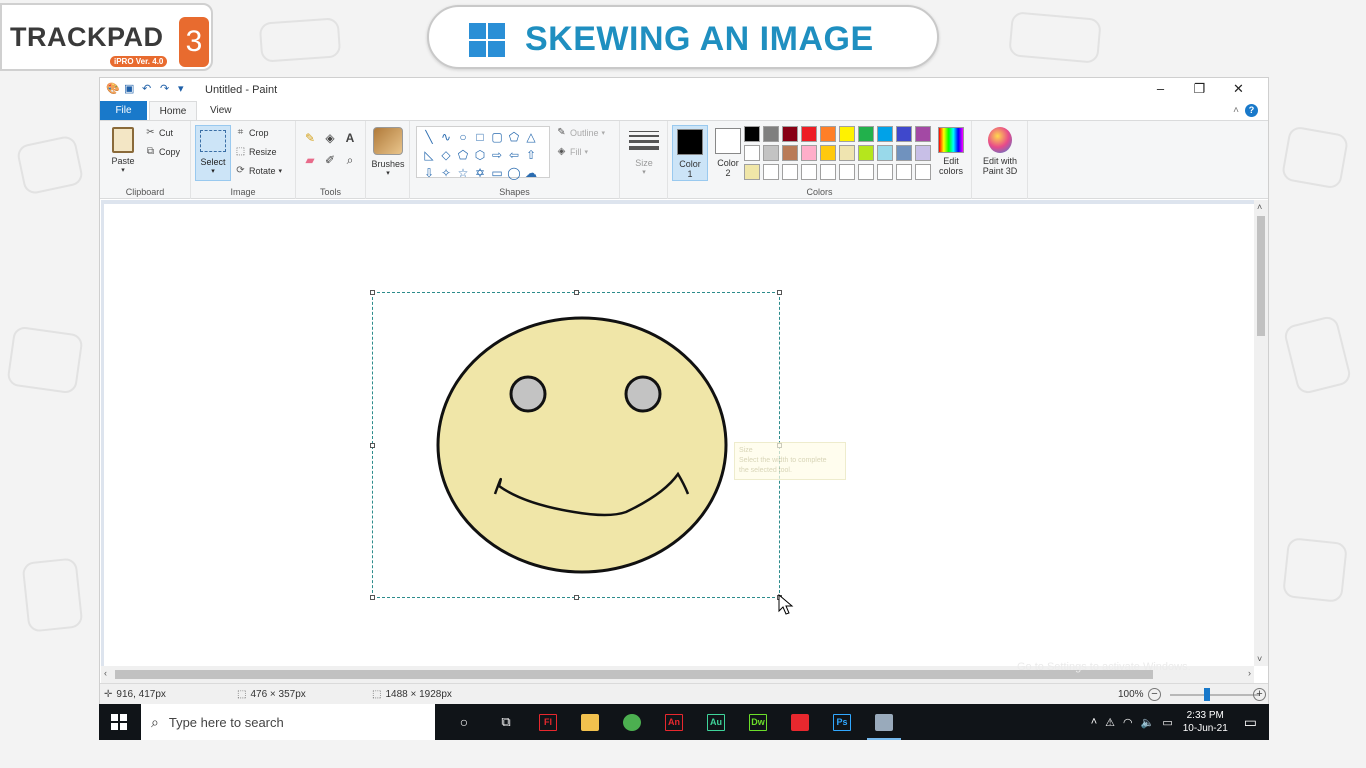 The height and width of the screenshot is (768, 1366). What do you see at coordinates (644, 151) in the screenshot?
I see `size-button: Size ▾` at bounding box center [644, 151].